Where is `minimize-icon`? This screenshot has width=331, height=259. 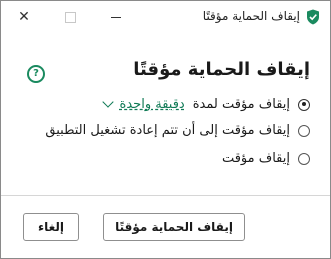 minimize-icon is located at coordinates (116, 17).